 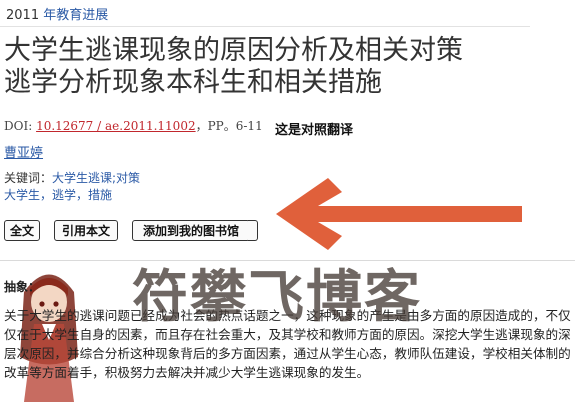 What do you see at coordinates (314, 130) in the screenshot?
I see `translation-note: 这是对照翻译` at bounding box center [314, 130].